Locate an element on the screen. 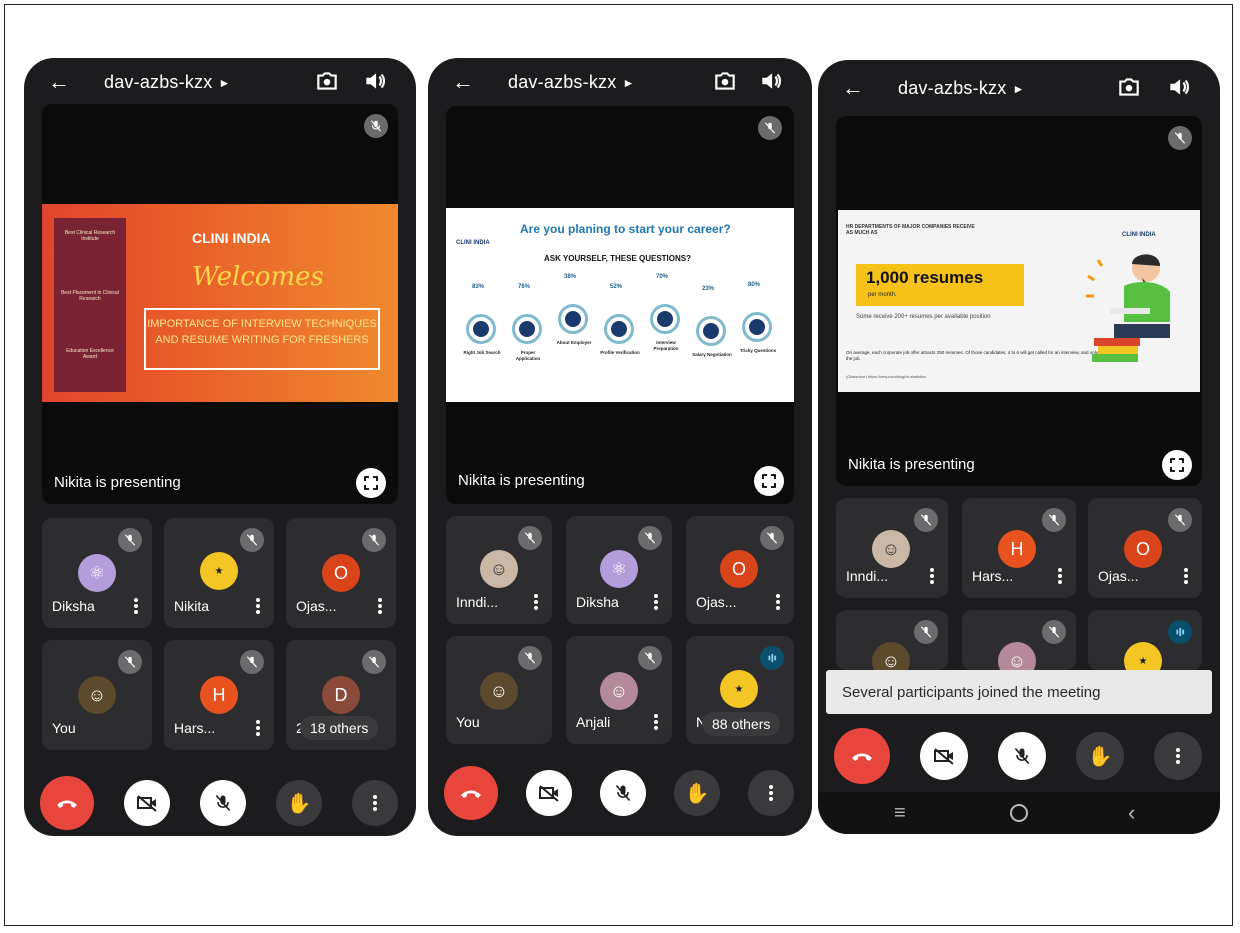 The width and height of the screenshot is (1240, 933). participant-tile-others: D 21 18 others is located at coordinates (341, 695).